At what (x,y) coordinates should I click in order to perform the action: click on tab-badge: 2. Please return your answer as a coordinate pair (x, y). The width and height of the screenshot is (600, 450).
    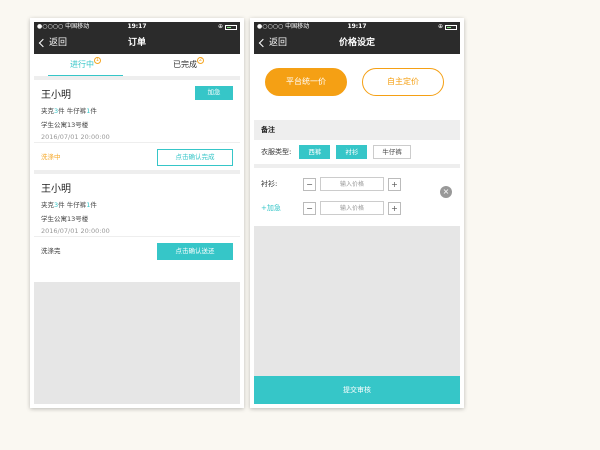
    Looking at the image, I should click on (200, 60).